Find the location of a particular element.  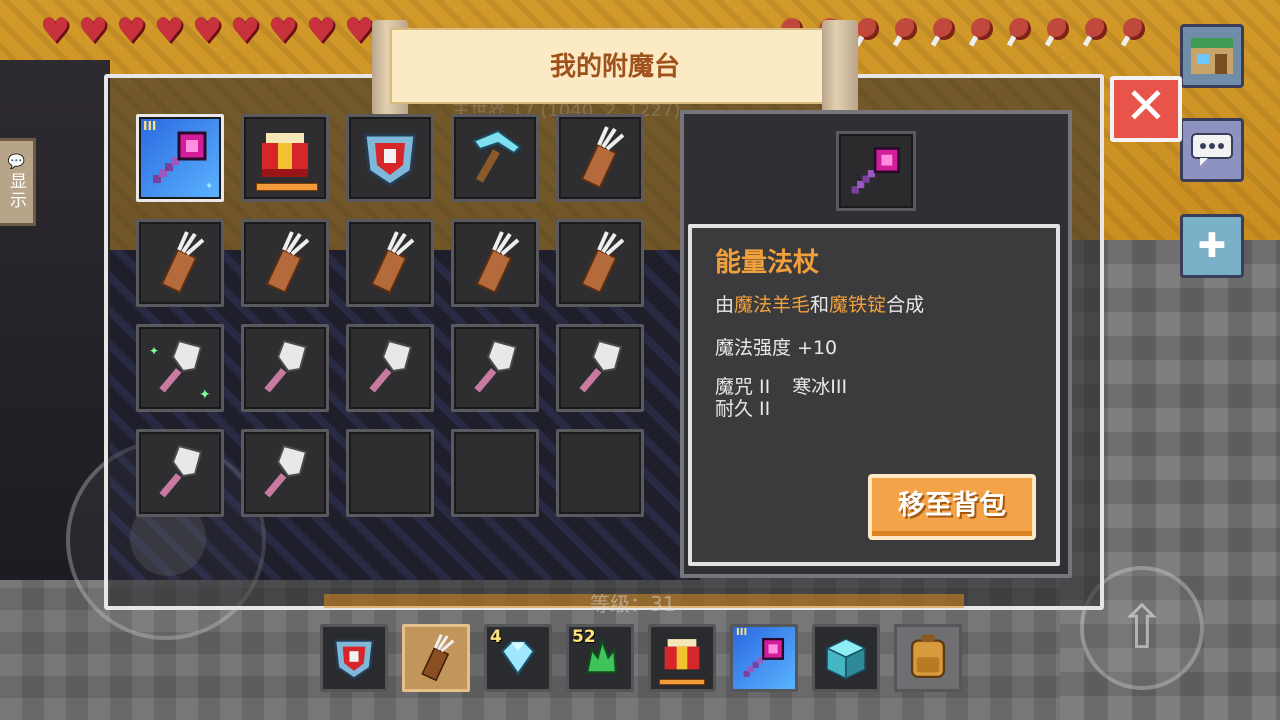

chat-button is located at coordinates (1212, 150).